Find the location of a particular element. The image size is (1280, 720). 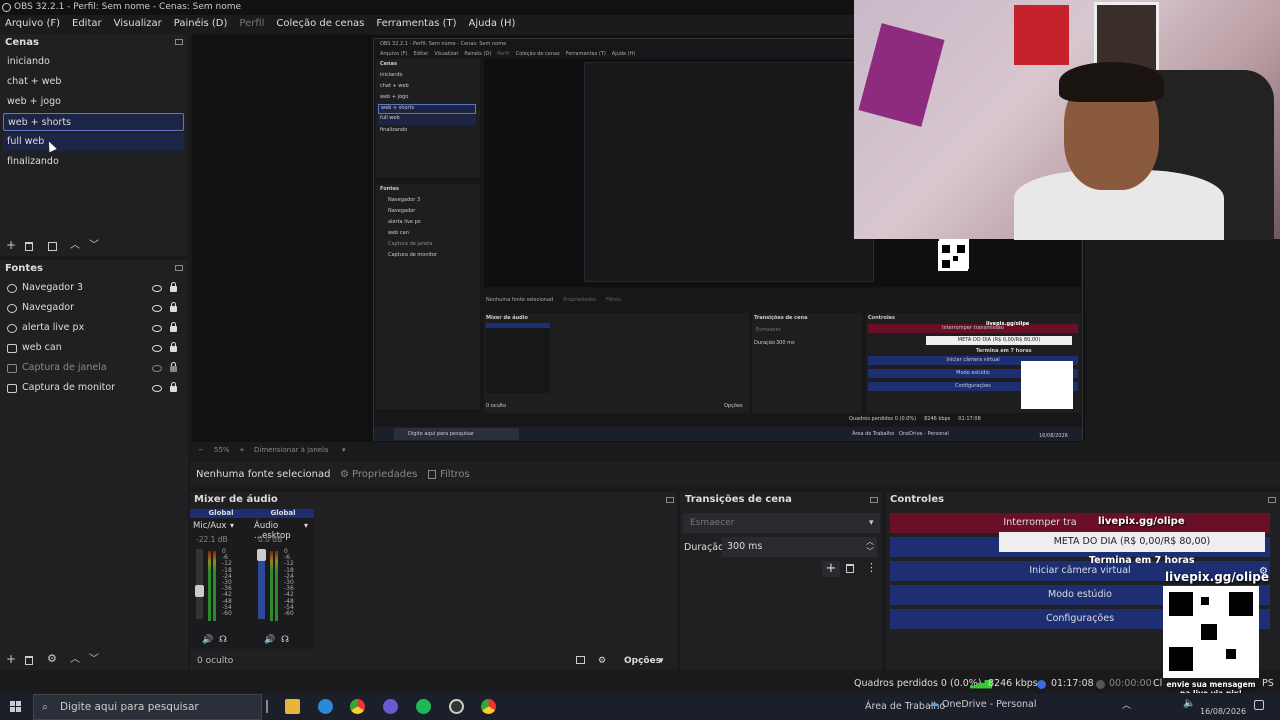

file-explorer-icon is located at coordinates (292, 706).